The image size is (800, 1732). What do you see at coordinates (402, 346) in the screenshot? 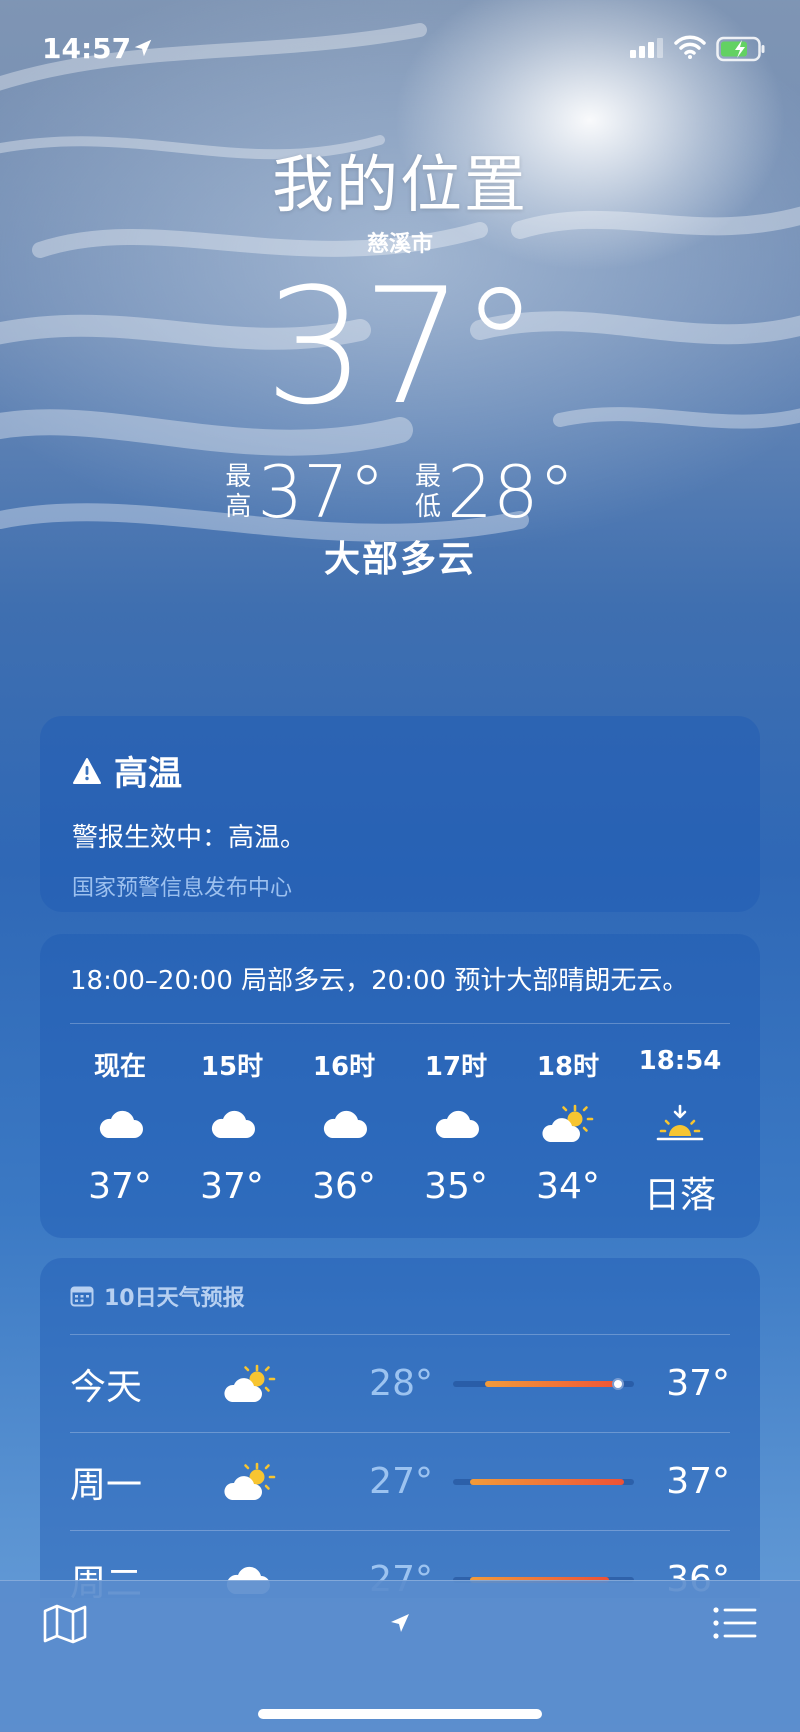
I see `current-temperature: 37°` at bounding box center [402, 346].